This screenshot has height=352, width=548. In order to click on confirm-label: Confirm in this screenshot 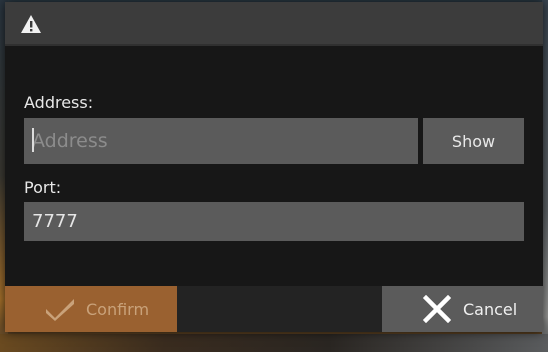, I will do `click(118, 309)`.